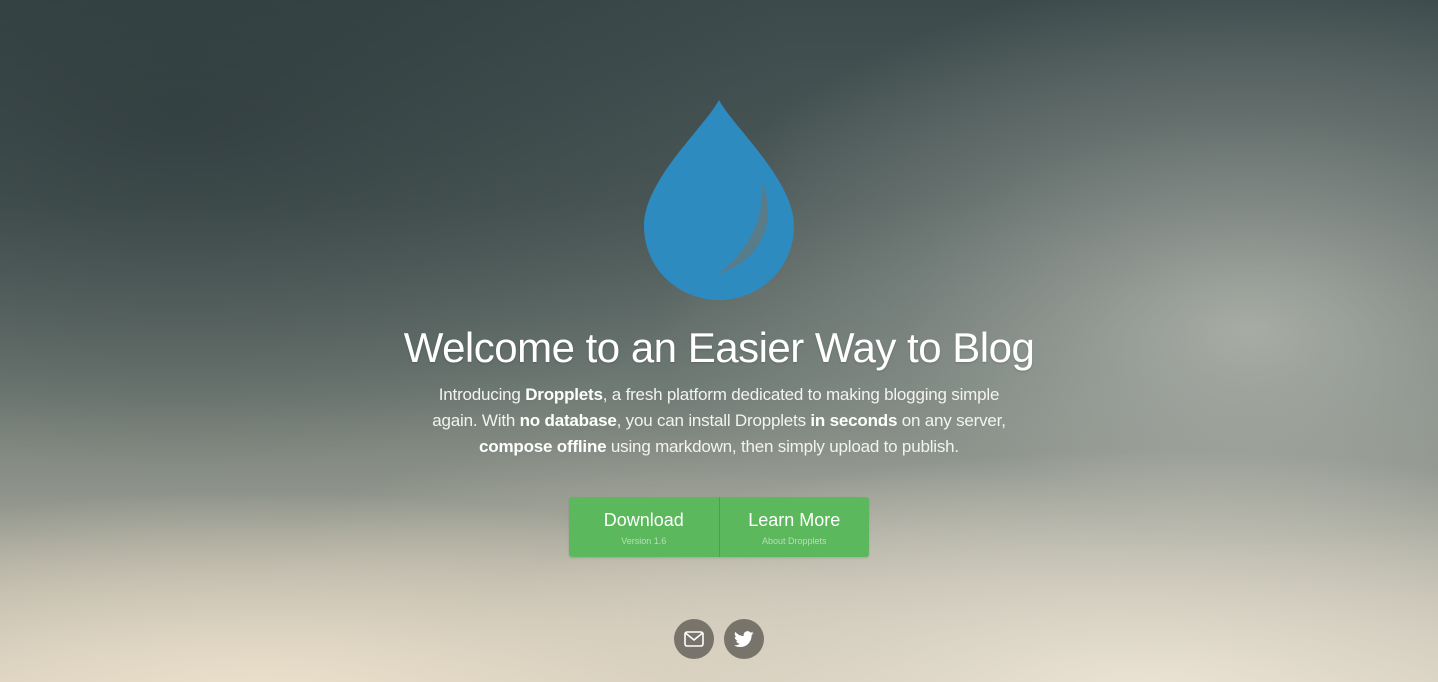  I want to click on twitter-bird-icon, so click(744, 638).